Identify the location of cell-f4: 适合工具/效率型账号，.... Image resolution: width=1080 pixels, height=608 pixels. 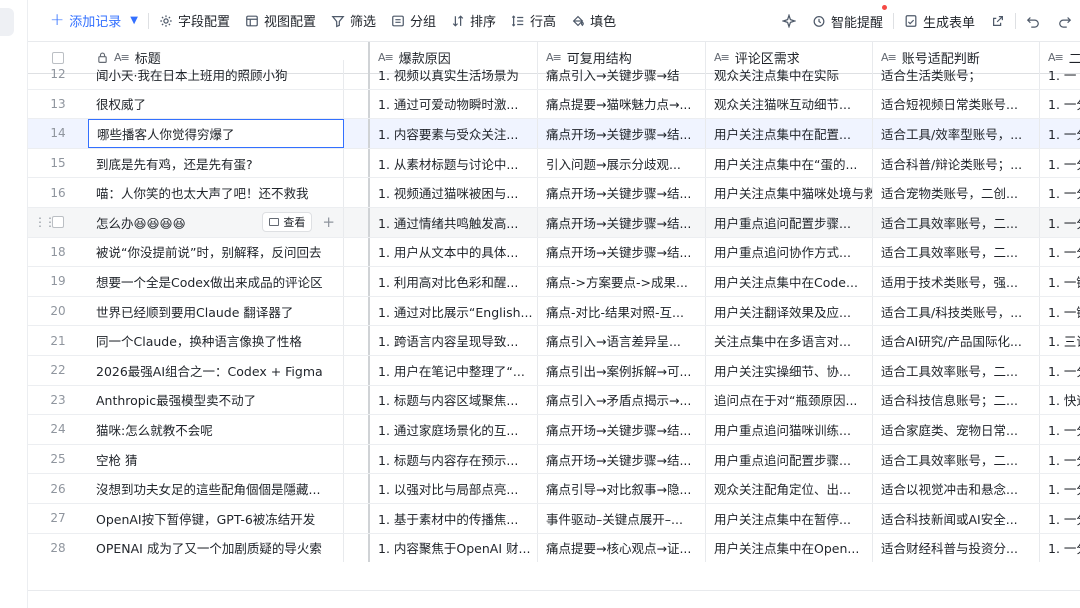
(956, 133).